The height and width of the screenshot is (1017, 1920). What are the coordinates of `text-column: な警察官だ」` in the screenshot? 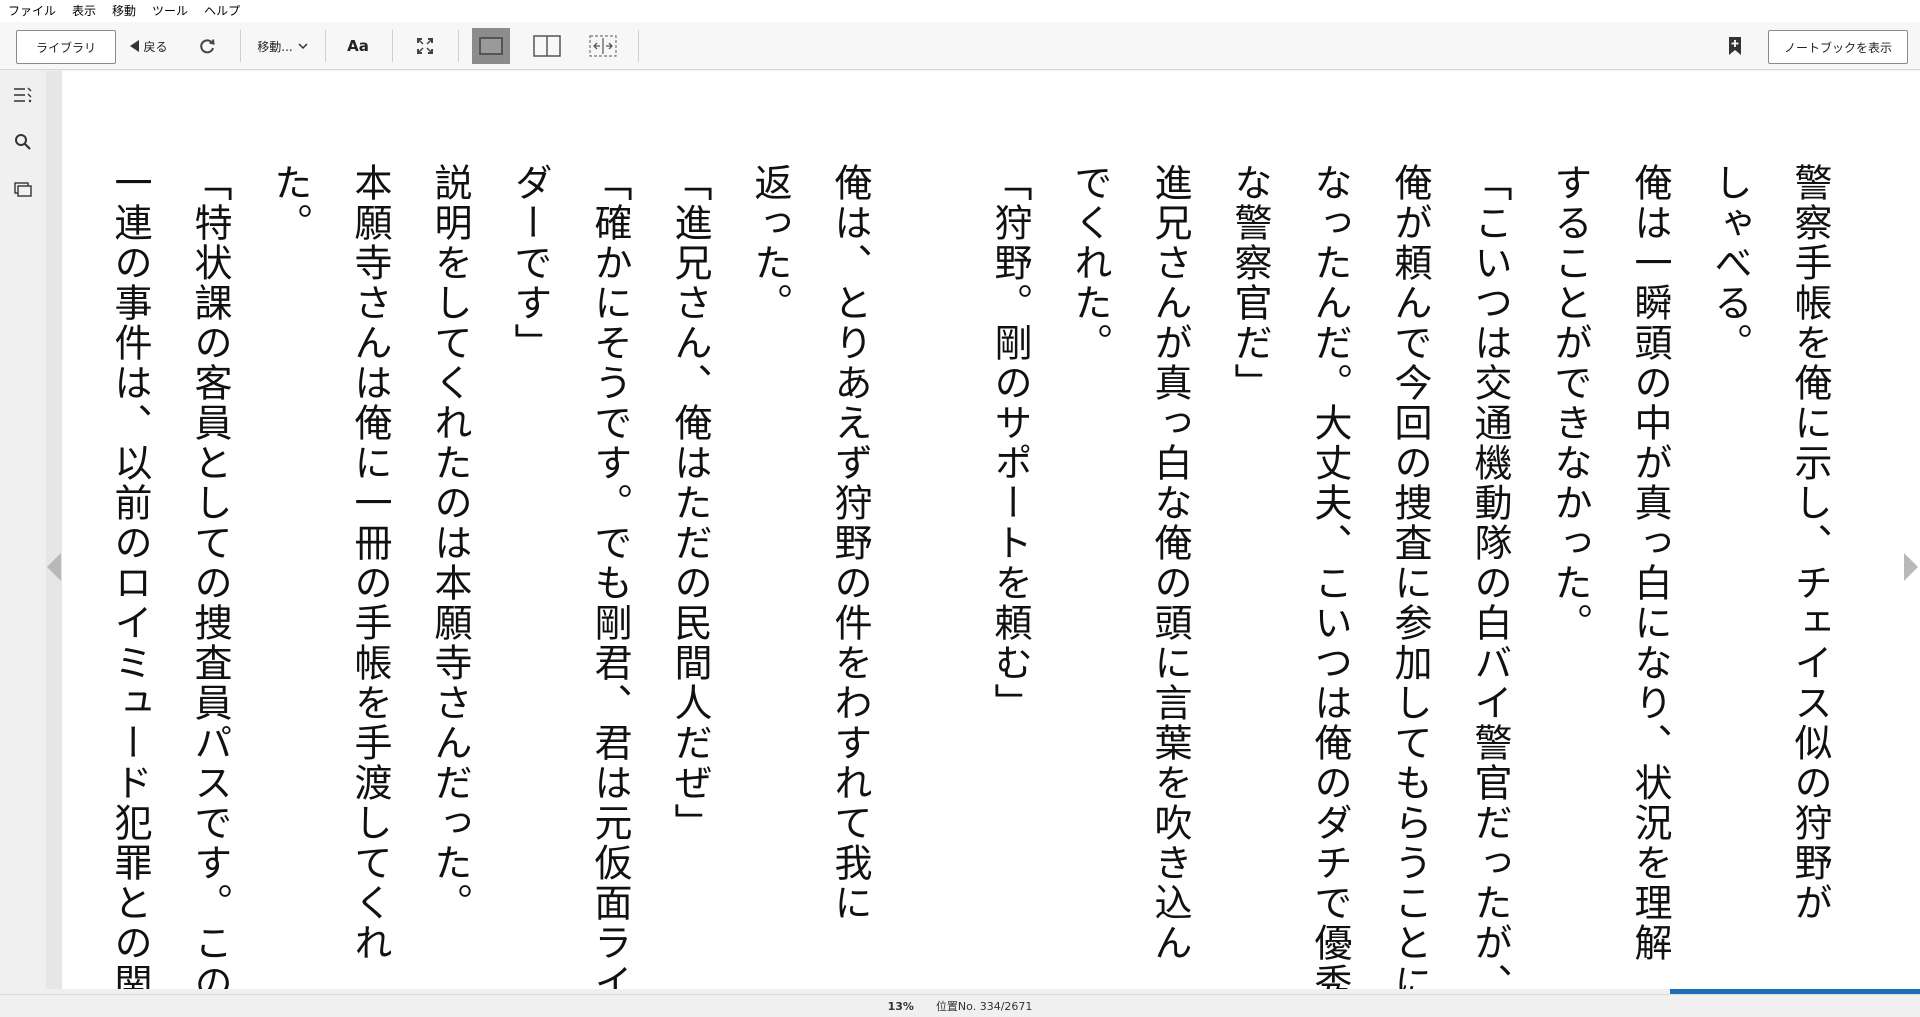 It's located at (1250, 283).